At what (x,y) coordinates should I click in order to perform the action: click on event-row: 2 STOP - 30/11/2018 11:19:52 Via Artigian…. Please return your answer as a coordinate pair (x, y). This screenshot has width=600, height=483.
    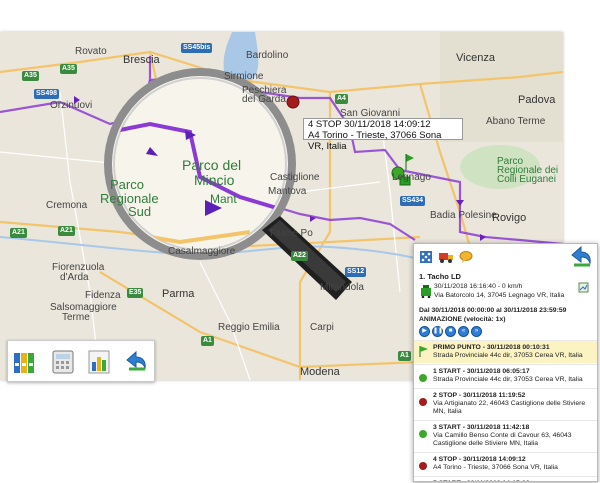
    Looking at the image, I should click on (505, 403).